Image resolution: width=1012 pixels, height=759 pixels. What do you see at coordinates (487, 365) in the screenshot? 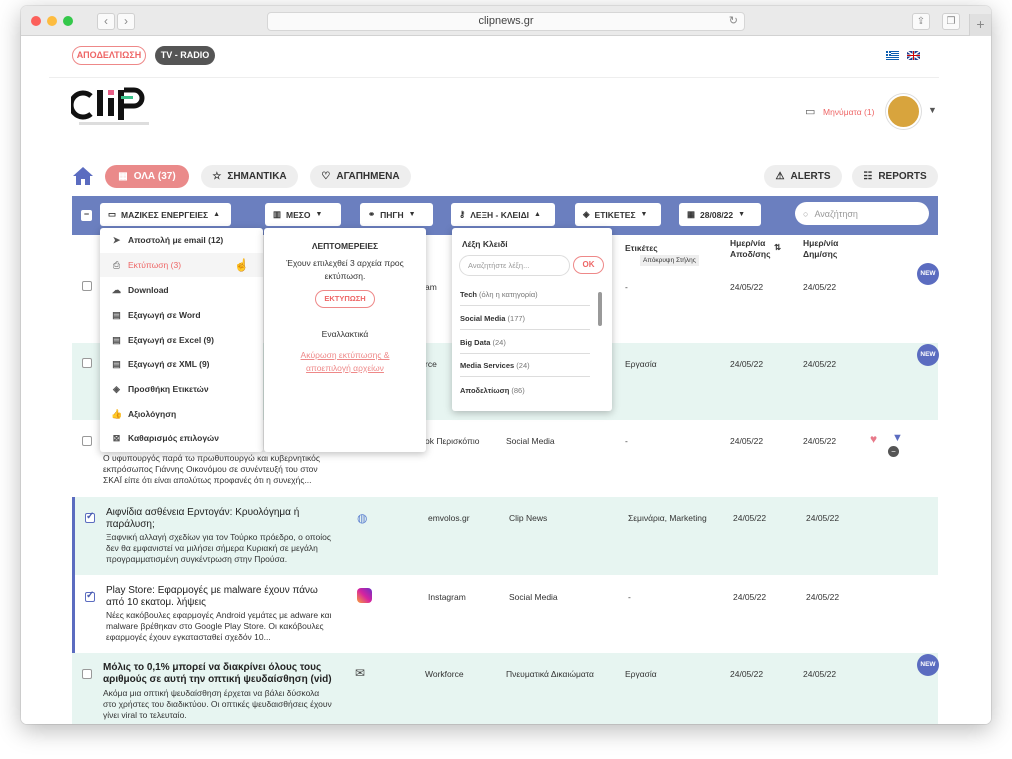
I see `keyword-name: Media Services` at bounding box center [487, 365].